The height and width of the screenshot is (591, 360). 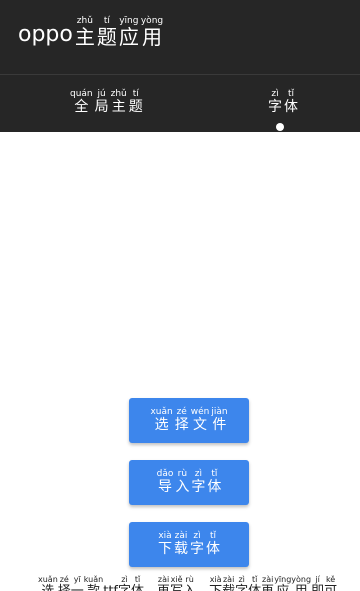 I want to click on tab-bar: 全quán局jú主zhǔ题tí 字zì体tǐ, so click(x=180, y=103).